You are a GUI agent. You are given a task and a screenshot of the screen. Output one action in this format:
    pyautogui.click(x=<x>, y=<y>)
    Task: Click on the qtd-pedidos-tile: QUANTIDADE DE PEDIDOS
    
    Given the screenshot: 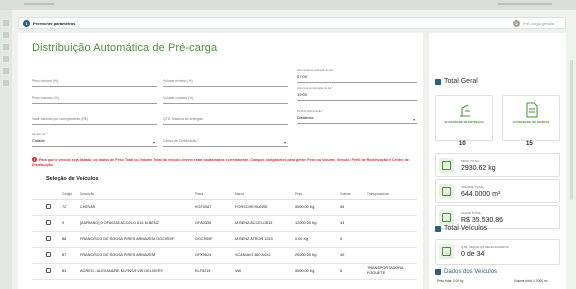 What is the action you would take?
    pyautogui.click(x=531, y=118)
    